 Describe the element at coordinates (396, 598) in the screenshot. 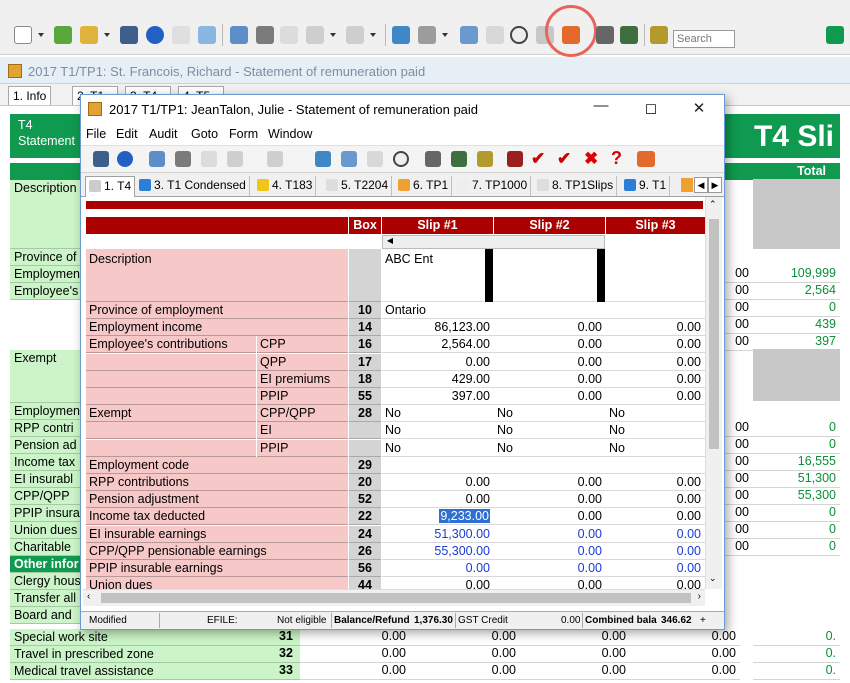

I see `hscroll-thumb` at that location.